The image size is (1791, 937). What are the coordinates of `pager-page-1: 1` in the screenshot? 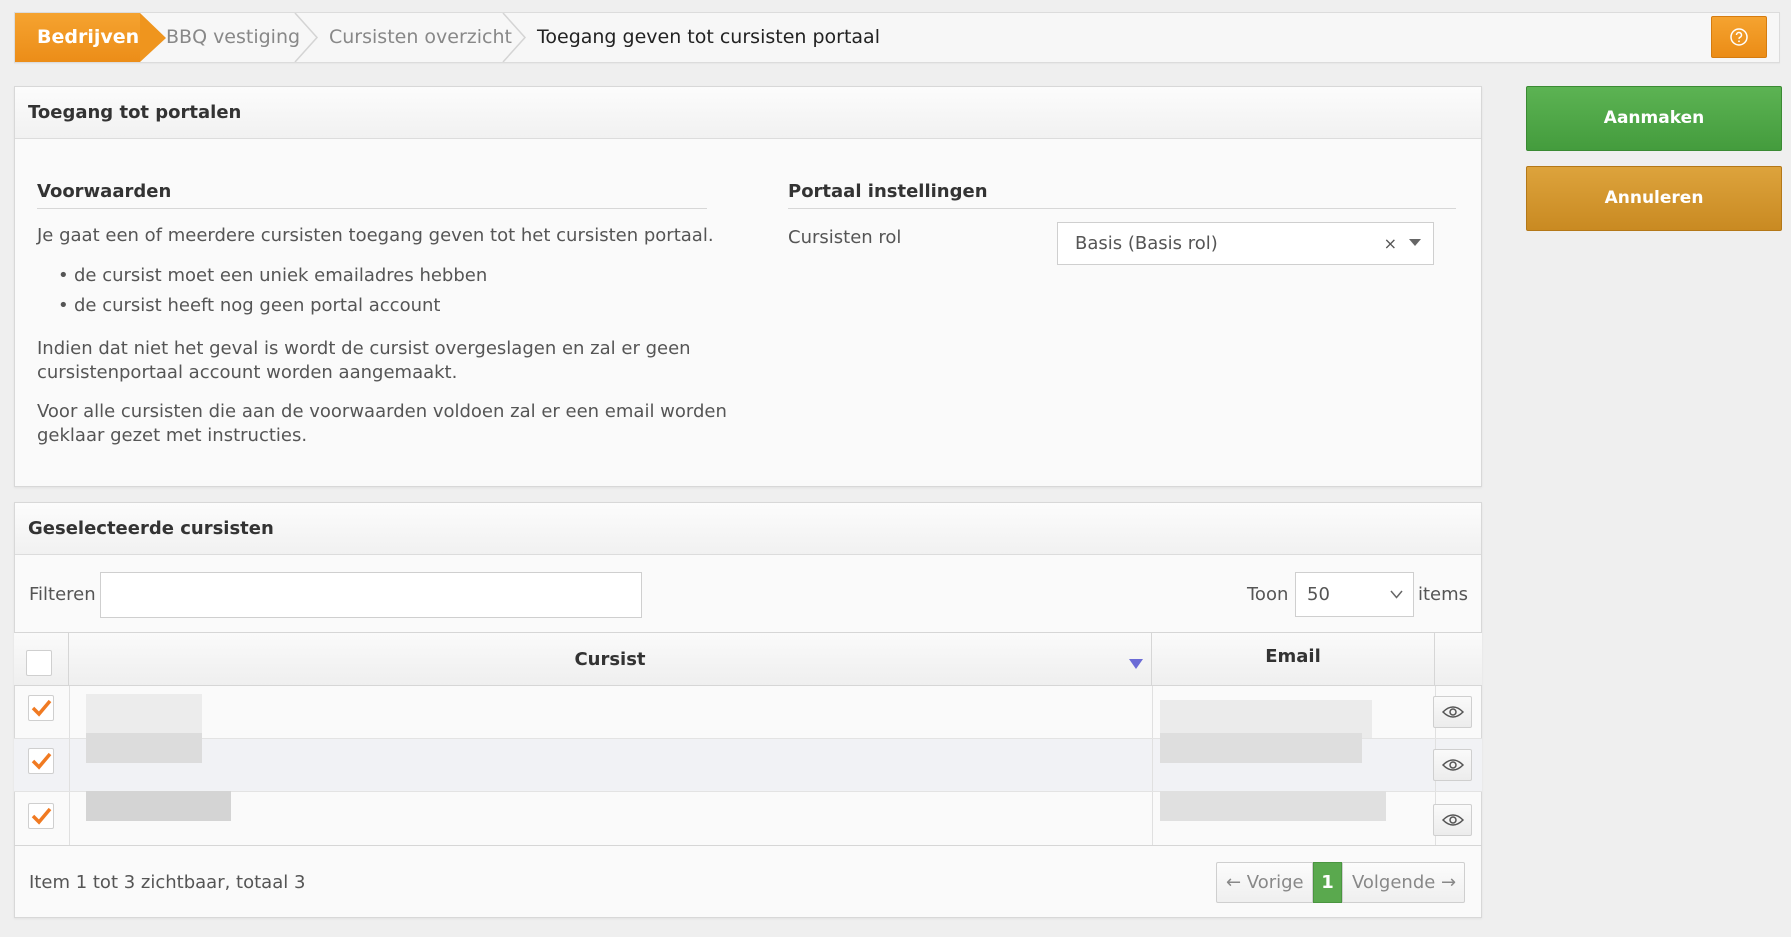 It's located at (1327, 882).